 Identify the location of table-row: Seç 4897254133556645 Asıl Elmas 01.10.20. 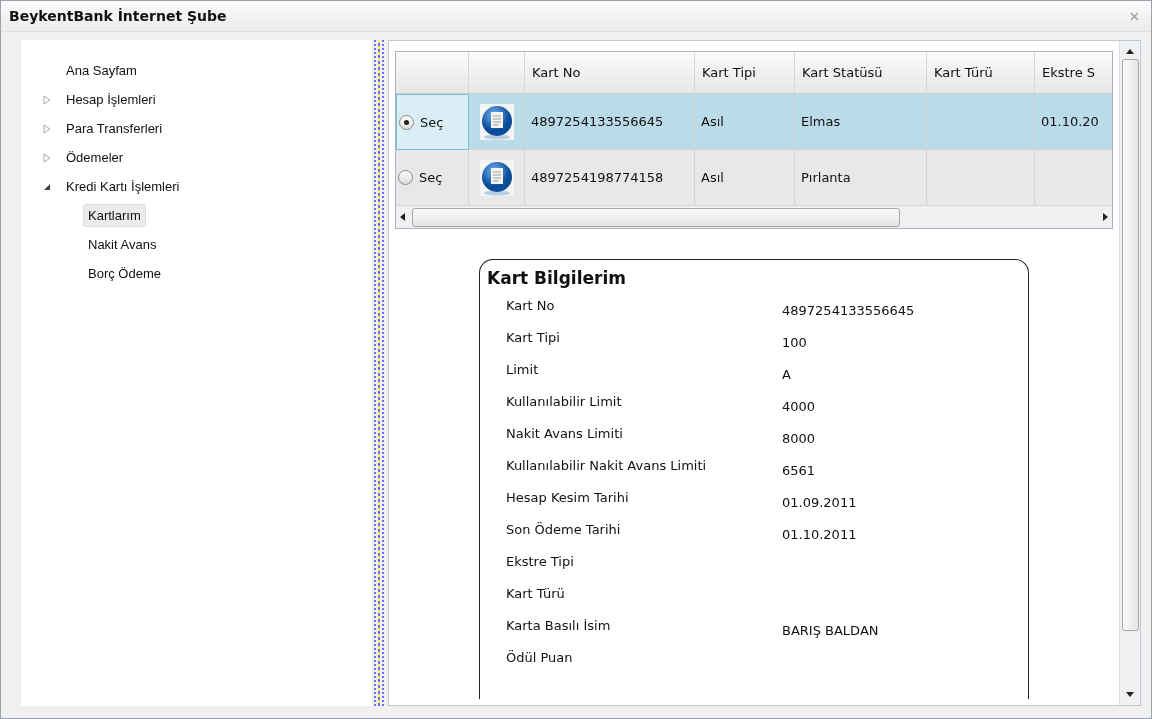
(754, 122).